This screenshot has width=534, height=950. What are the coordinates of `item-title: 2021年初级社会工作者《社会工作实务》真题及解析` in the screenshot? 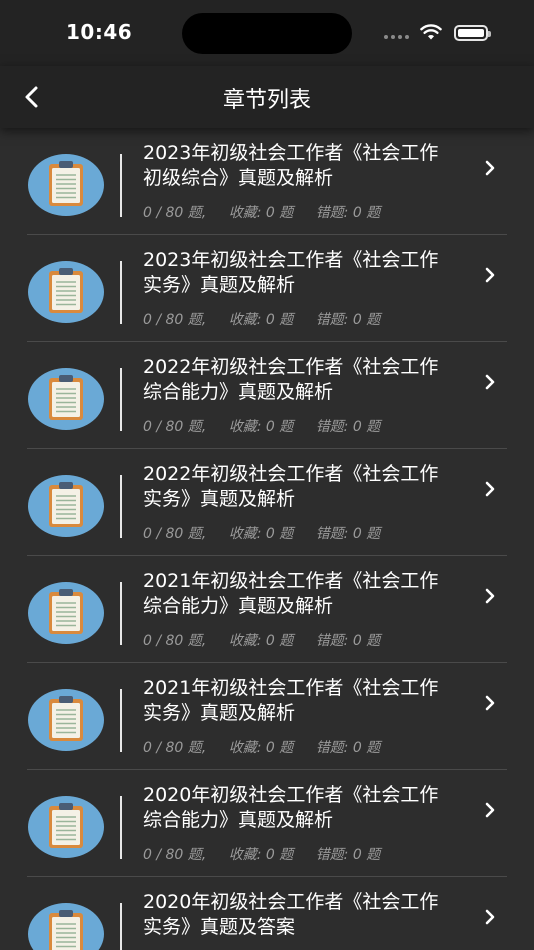 It's located at (291, 700).